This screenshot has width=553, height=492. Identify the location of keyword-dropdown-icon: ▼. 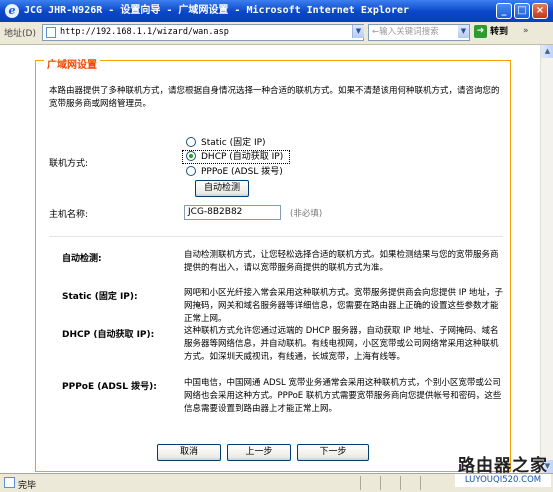
(463, 31).